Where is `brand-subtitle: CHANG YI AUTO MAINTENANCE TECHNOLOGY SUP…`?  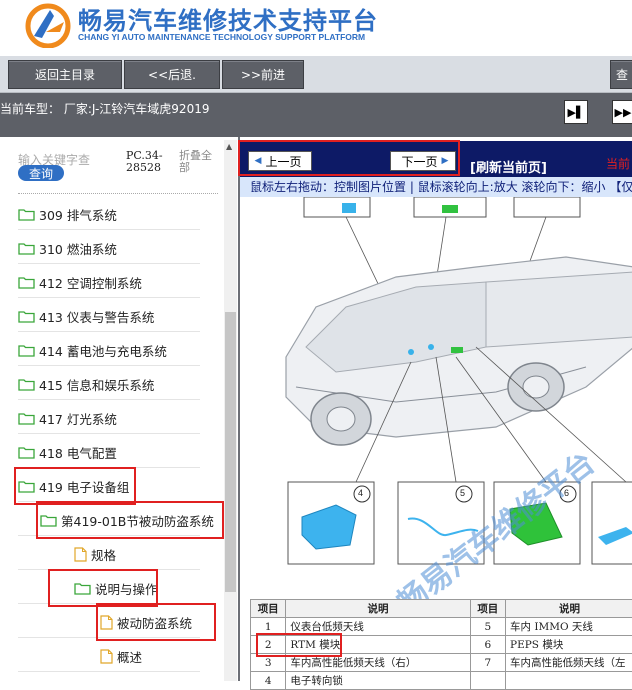
brand-subtitle: CHANG YI AUTO MAINTENANCE TECHNOLOGY SUP… is located at coordinates (221, 37).